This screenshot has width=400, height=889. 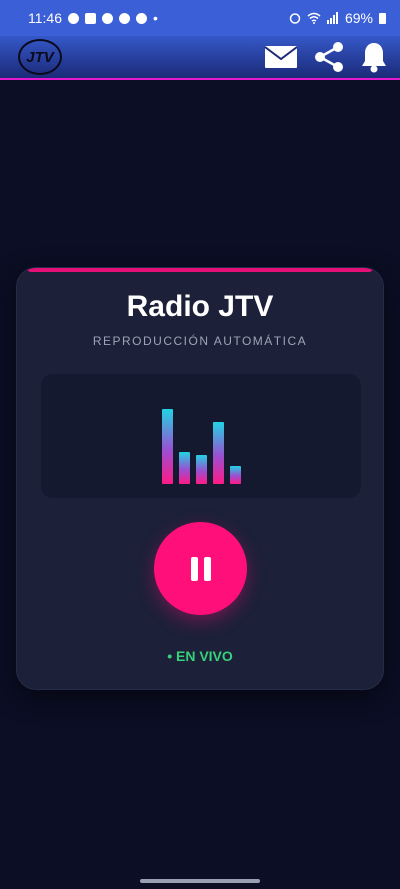 What do you see at coordinates (73, 18) in the screenshot?
I see `facebook-icon` at bounding box center [73, 18].